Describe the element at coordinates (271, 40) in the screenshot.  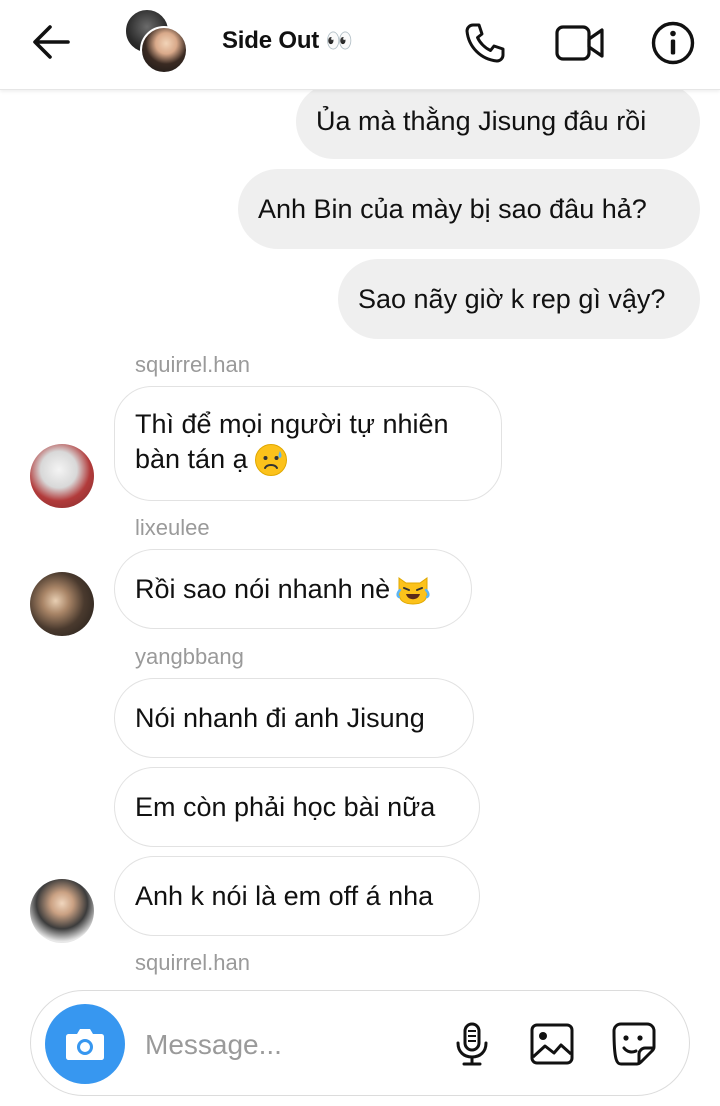
I see `chat-title-text: Side Out` at that location.